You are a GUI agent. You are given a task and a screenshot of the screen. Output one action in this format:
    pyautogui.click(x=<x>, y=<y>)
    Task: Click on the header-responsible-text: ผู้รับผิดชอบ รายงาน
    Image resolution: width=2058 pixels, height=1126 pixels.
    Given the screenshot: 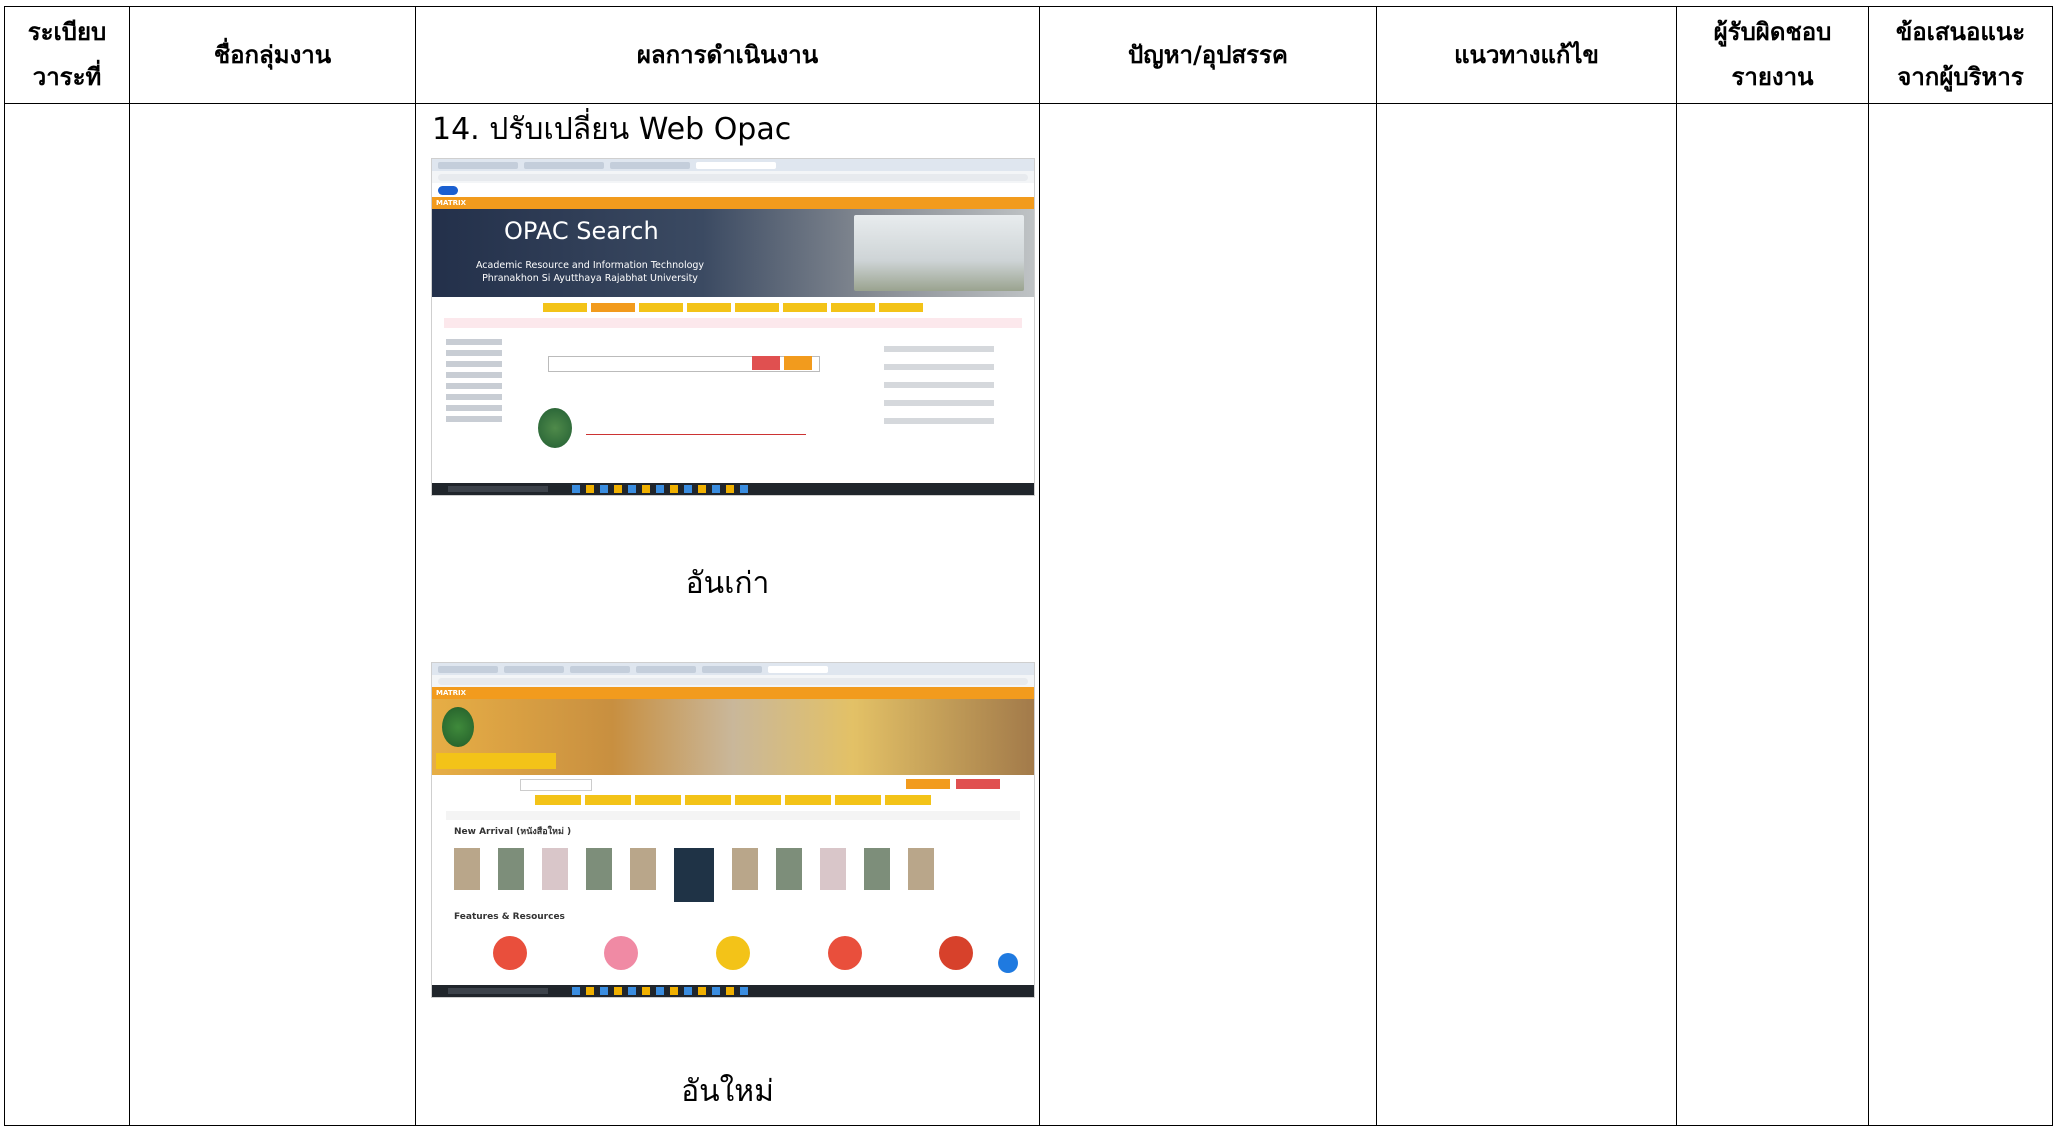 What is the action you would take?
    pyautogui.click(x=1772, y=54)
    